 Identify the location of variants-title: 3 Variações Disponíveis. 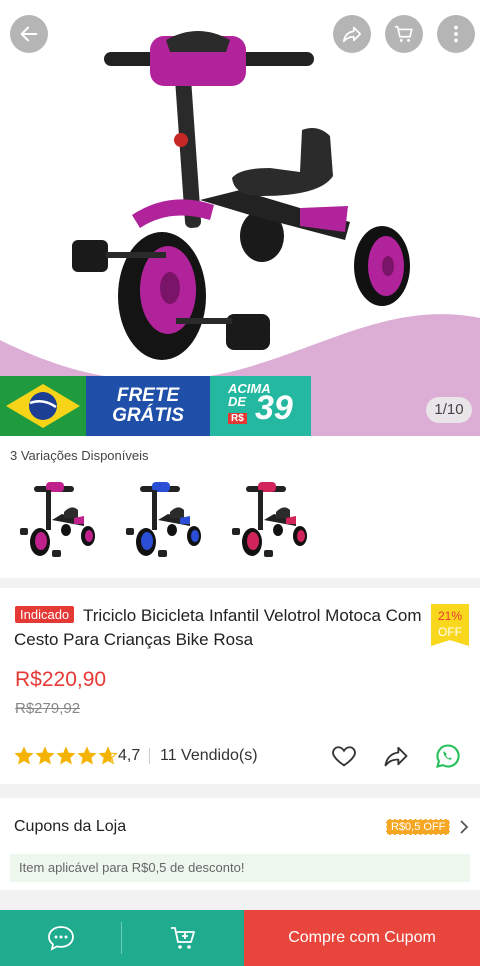
(79, 455).